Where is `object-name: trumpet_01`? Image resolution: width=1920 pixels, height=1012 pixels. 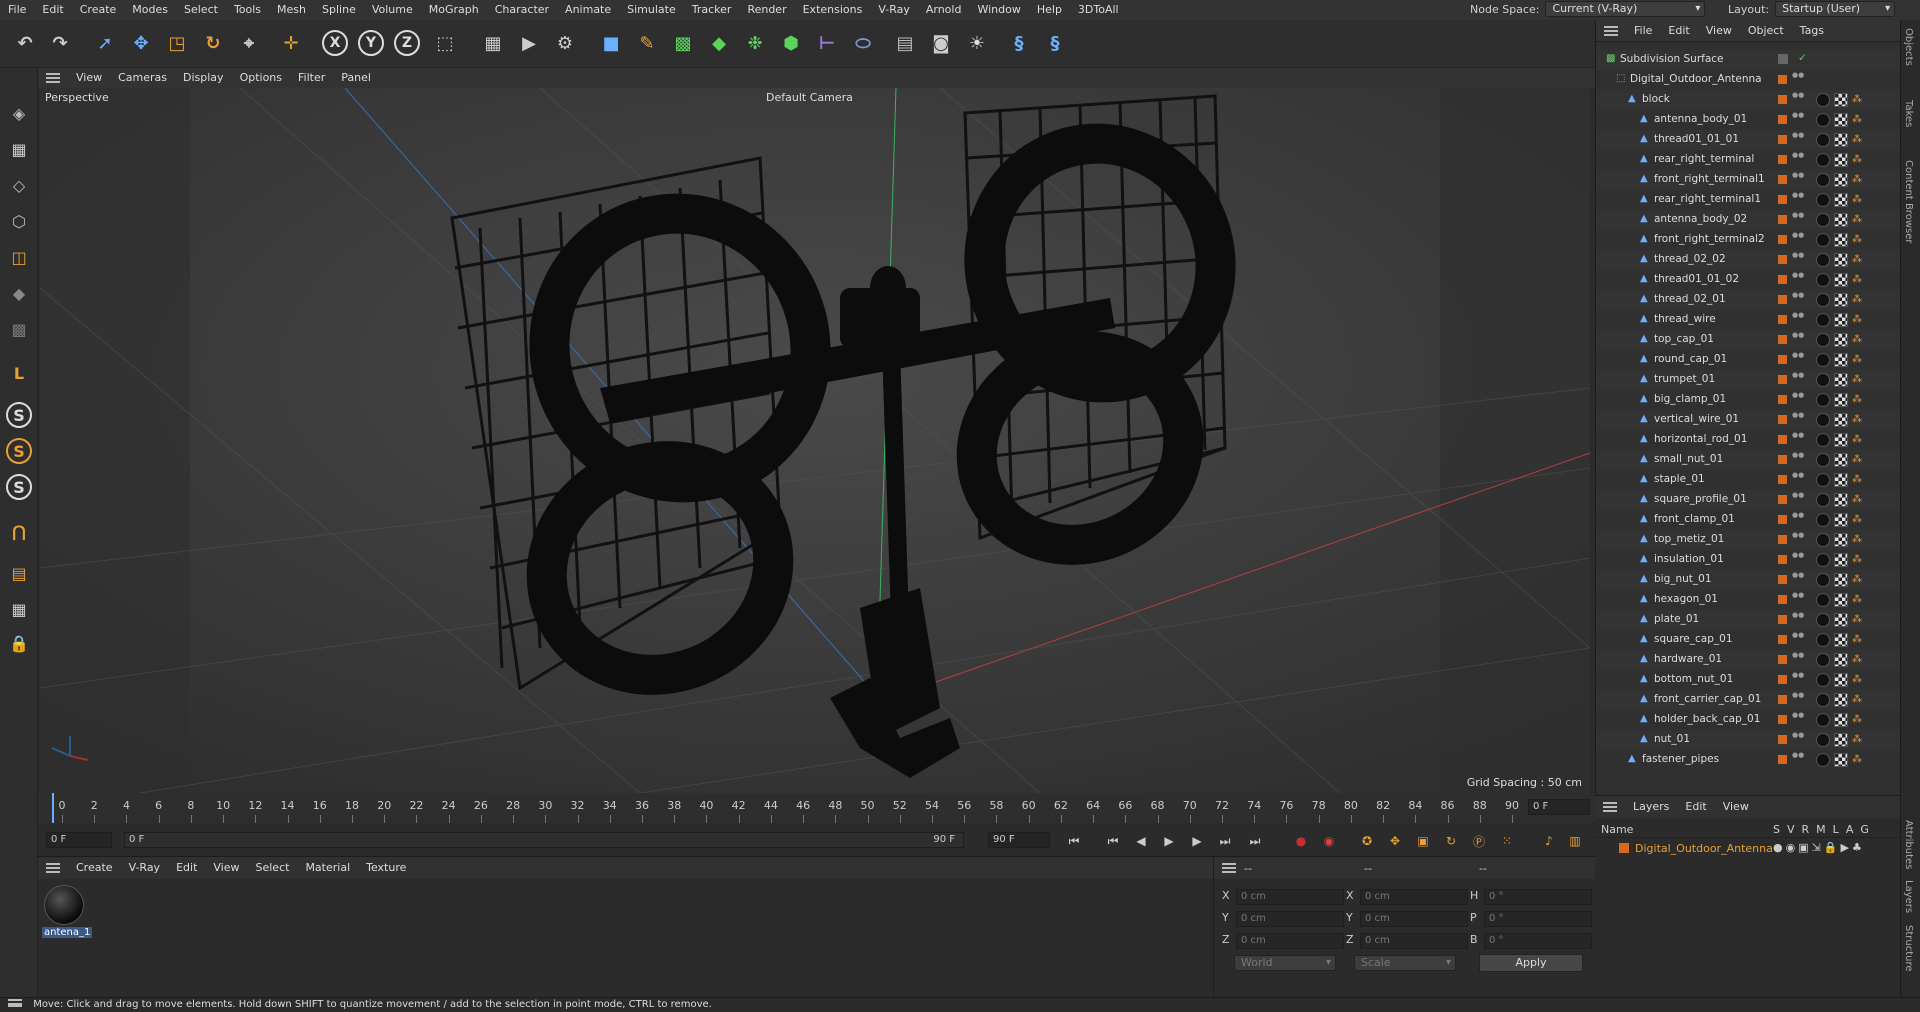
object-name: trumpet_01 is located at coordinates (1684, 379).